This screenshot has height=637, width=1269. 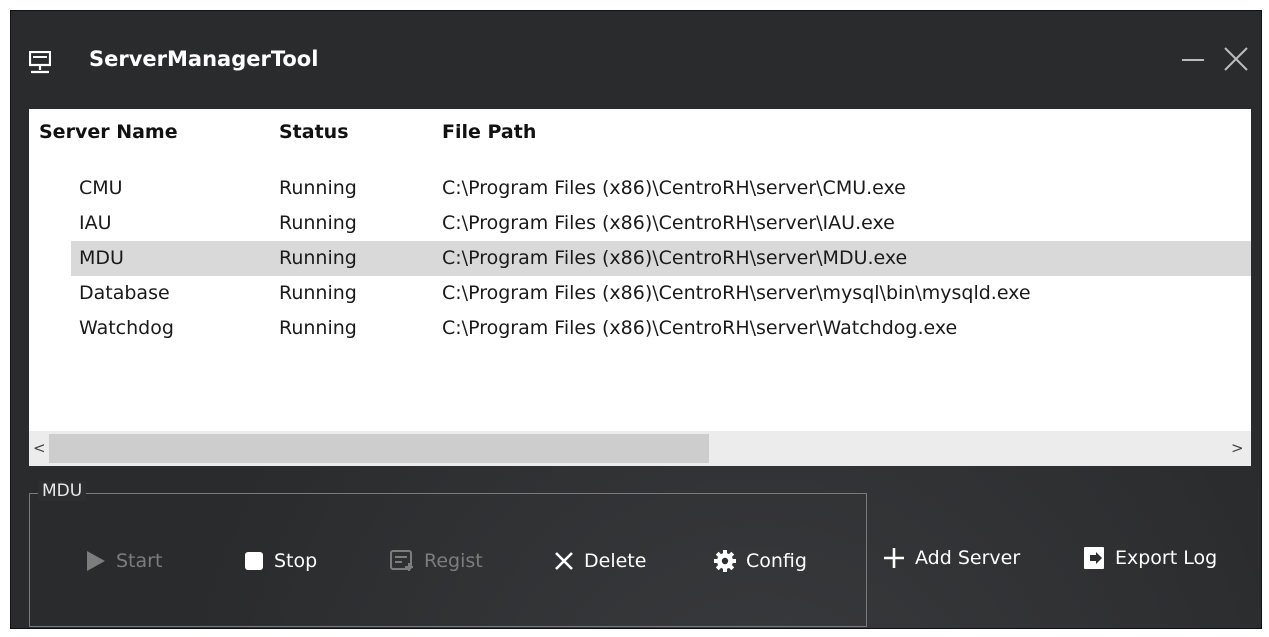 I want to click on column-header-file-path: File Path, so click(x=489, y=132).